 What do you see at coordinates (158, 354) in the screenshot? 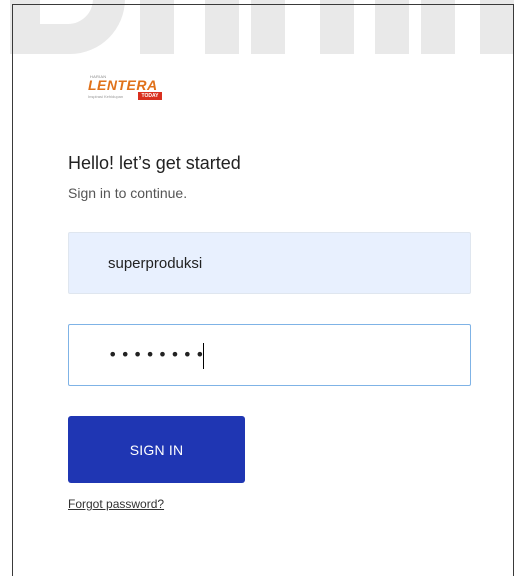
I see `password-mask: ••••••••` at bounding box center [158, 354].